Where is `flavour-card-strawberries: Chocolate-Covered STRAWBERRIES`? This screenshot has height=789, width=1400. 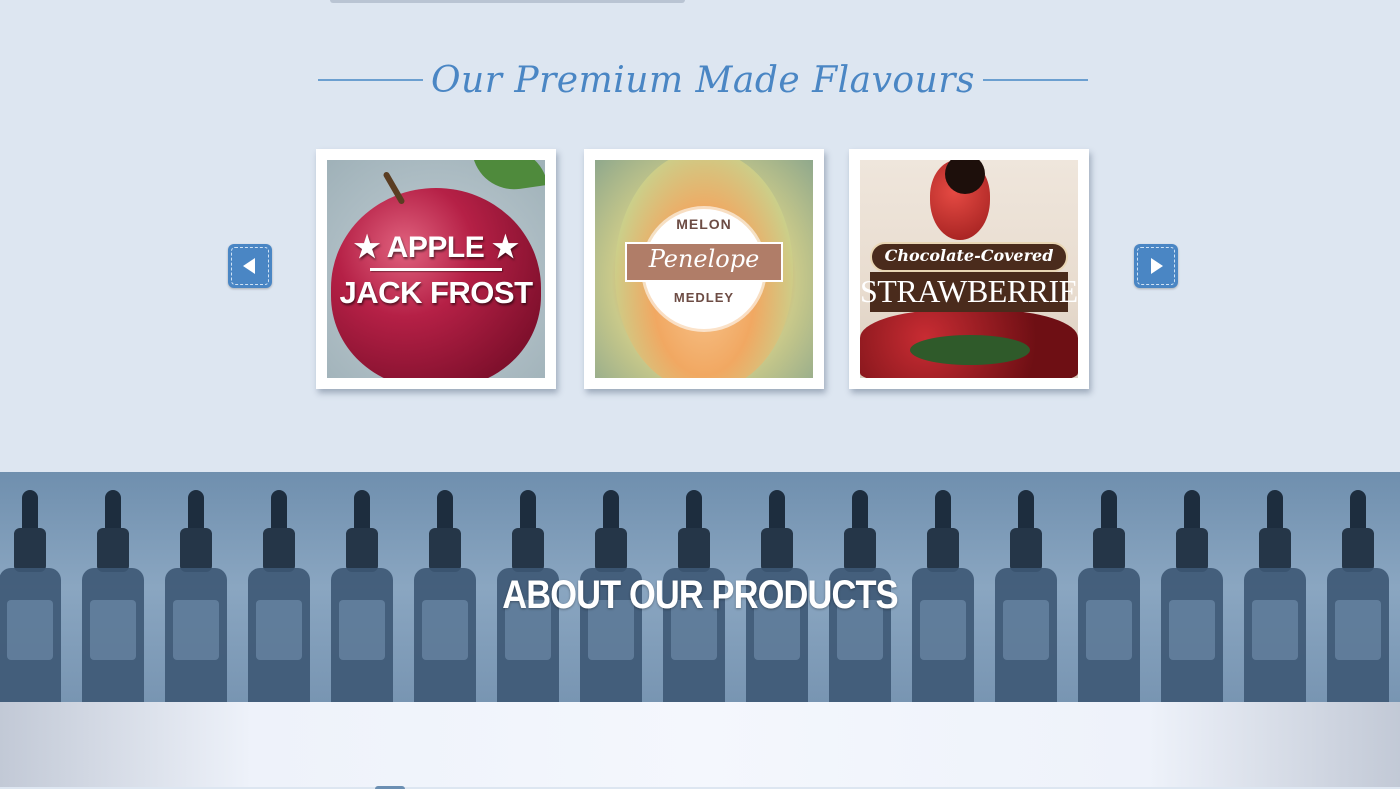
flavour-card-strawberries: Chocolate-Covered STRAWBERRIES is located at coordinates (969, 269).